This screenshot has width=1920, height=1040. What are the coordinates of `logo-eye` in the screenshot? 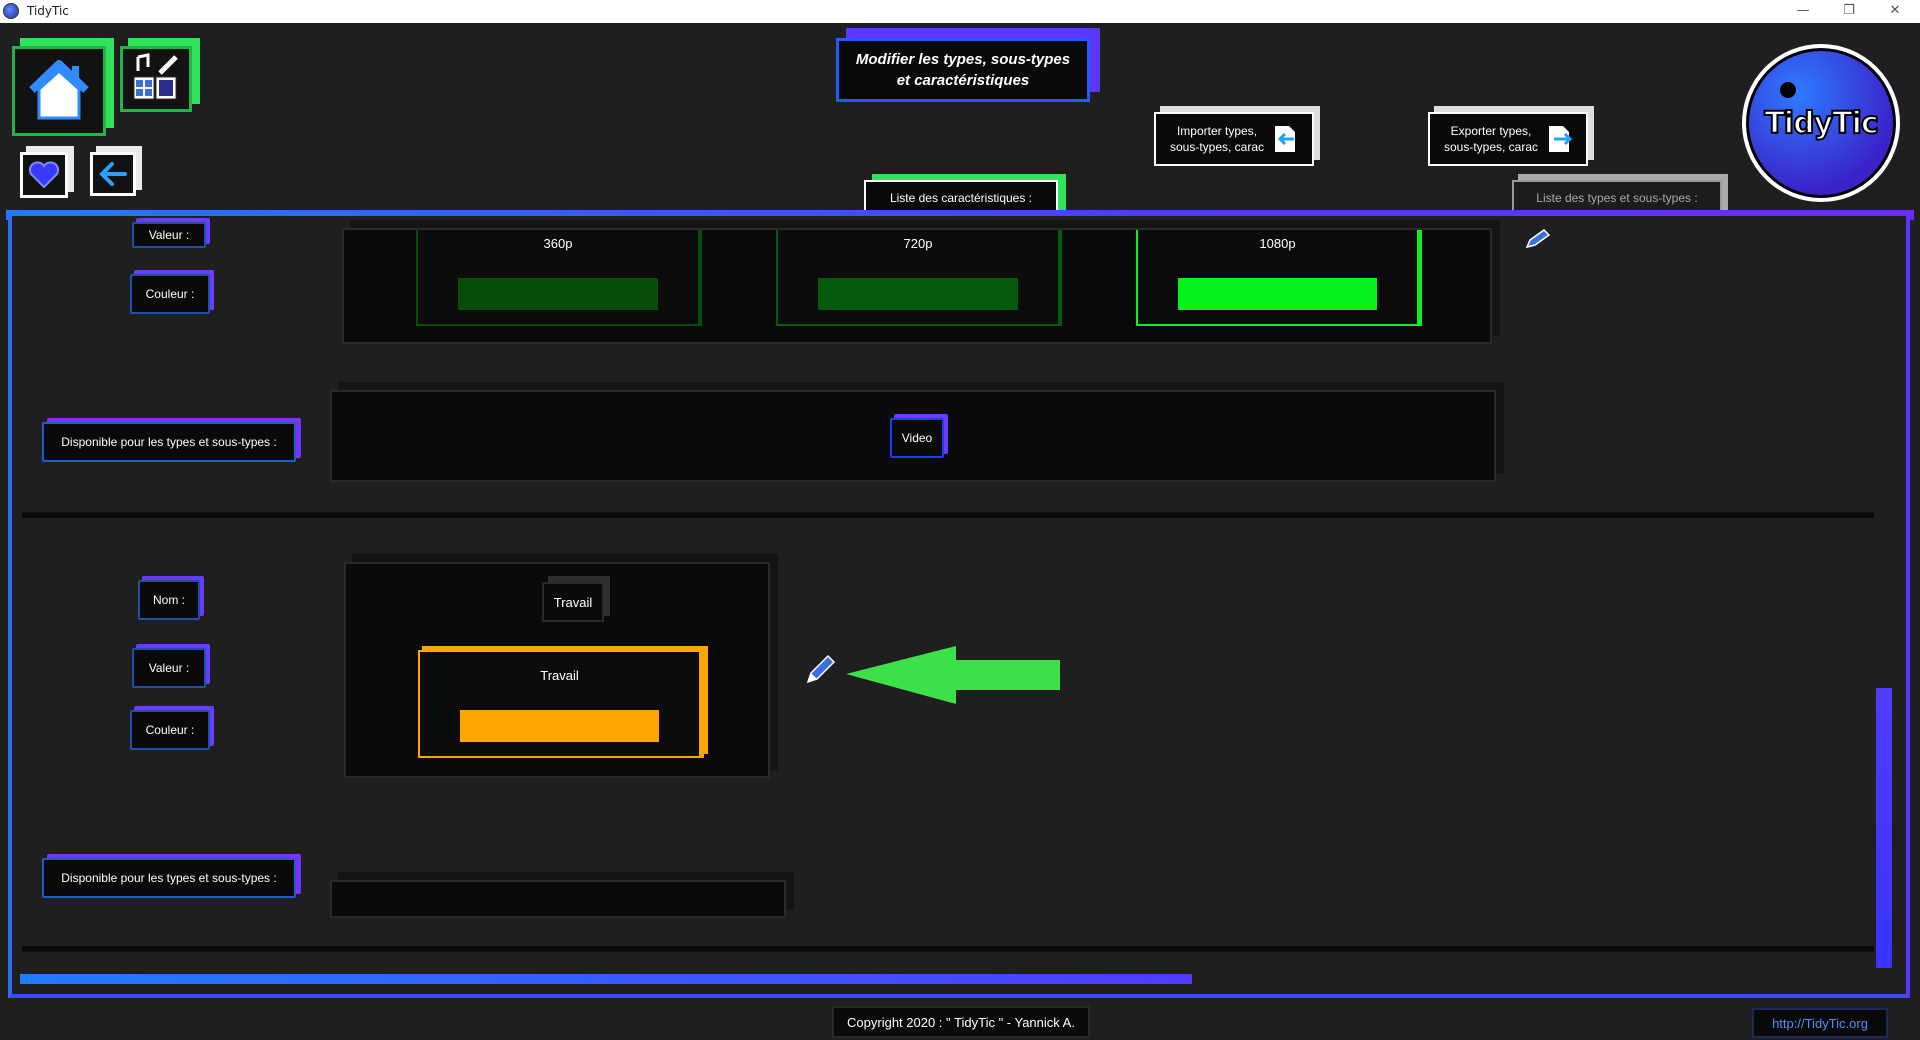 It's located at (1788, 90).